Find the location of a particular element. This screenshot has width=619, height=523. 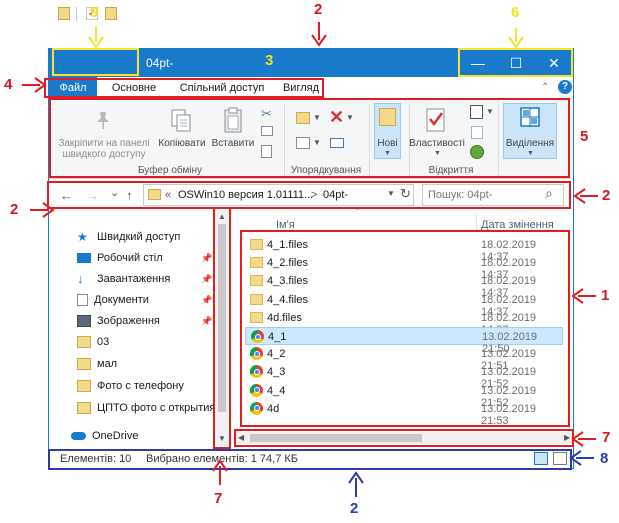

annotation-label-3: 3 is located at coordinates (269, 60).